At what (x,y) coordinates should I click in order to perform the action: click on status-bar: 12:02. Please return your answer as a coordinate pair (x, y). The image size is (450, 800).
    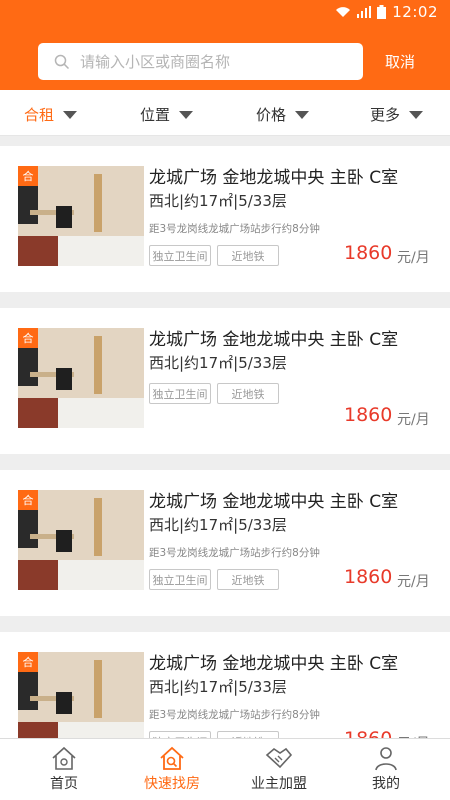
    Looking at the image, I should click on (225, 12).